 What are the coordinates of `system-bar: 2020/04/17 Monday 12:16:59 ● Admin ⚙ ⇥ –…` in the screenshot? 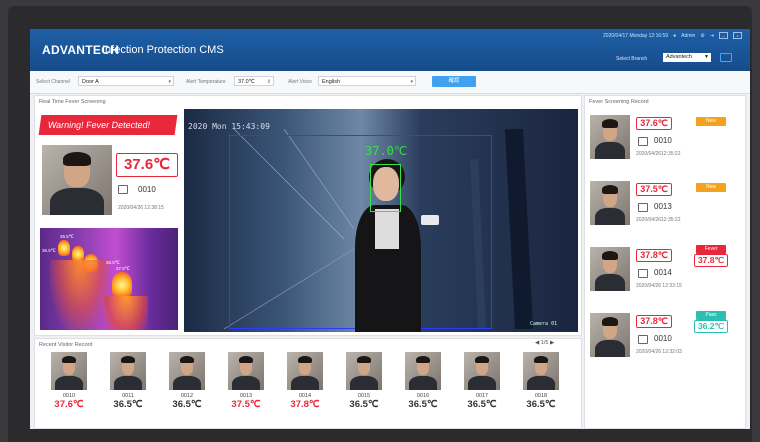 It's located at (672, 35).